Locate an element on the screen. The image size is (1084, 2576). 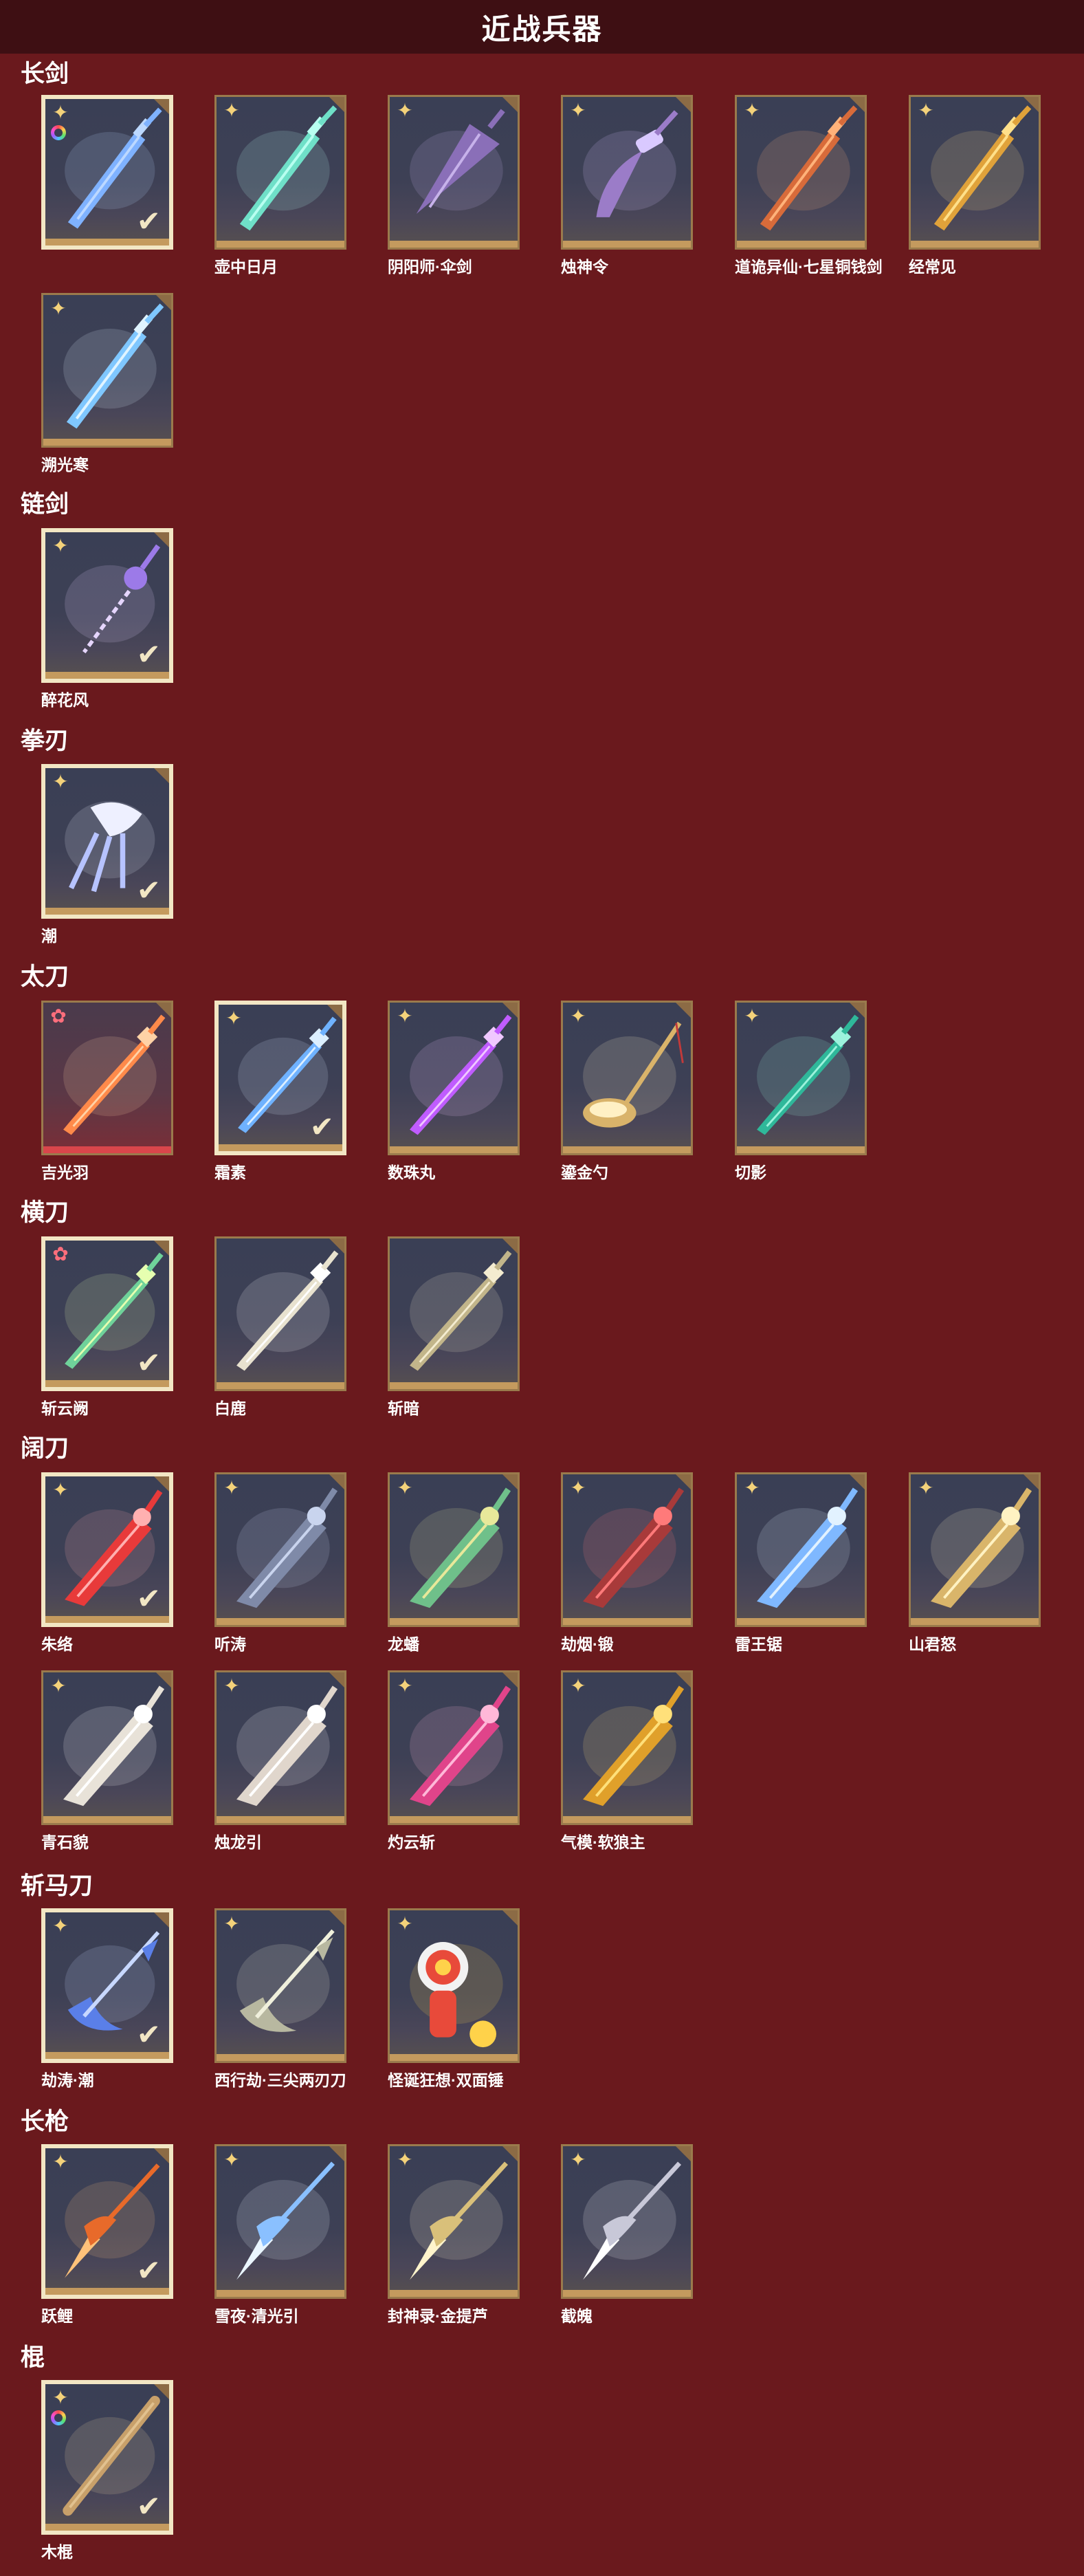
weapon-card: ✦ 壶中日月 is located at coordinates (280, 186).